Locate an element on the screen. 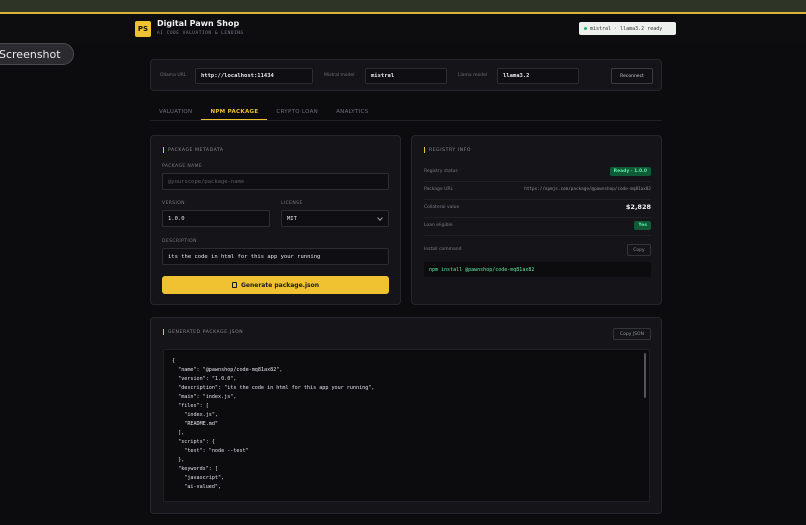  code-line: "files": [ is located at coordinates (190, 406).